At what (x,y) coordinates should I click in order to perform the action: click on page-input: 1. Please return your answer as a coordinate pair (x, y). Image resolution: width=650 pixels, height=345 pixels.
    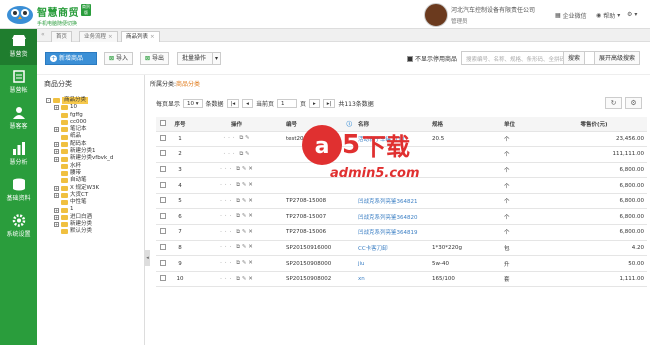
    Looking at the image, I should click on (286, 103).